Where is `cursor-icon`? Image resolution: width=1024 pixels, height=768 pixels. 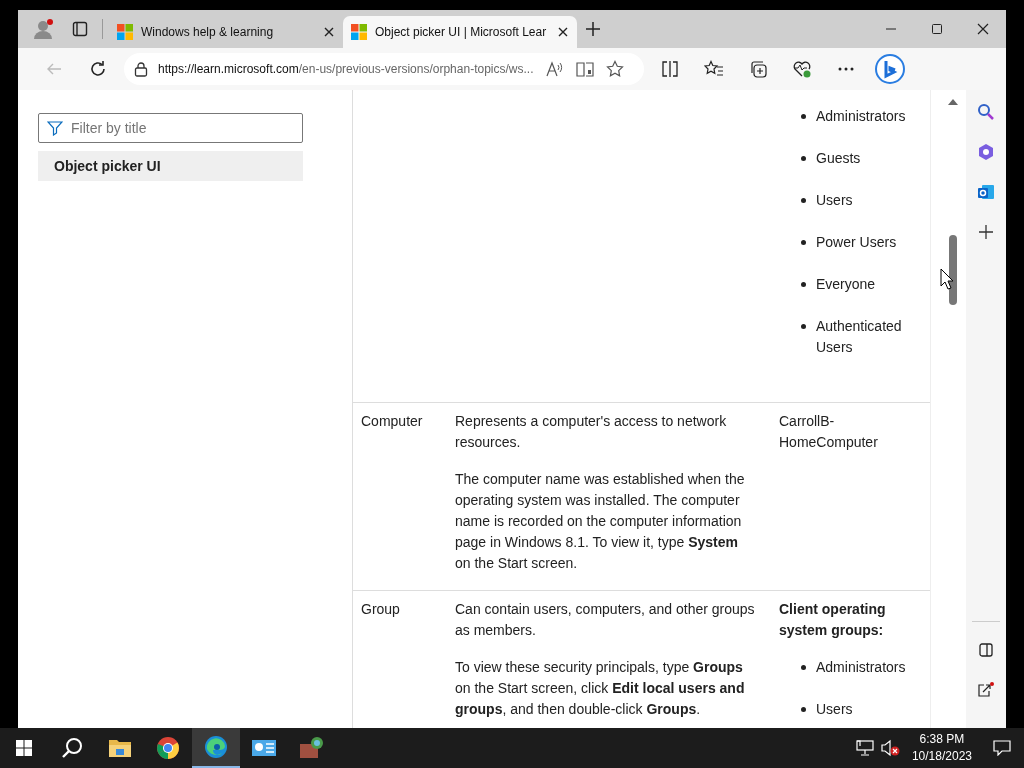 cursor-icon is located at coordinates (947, 279).